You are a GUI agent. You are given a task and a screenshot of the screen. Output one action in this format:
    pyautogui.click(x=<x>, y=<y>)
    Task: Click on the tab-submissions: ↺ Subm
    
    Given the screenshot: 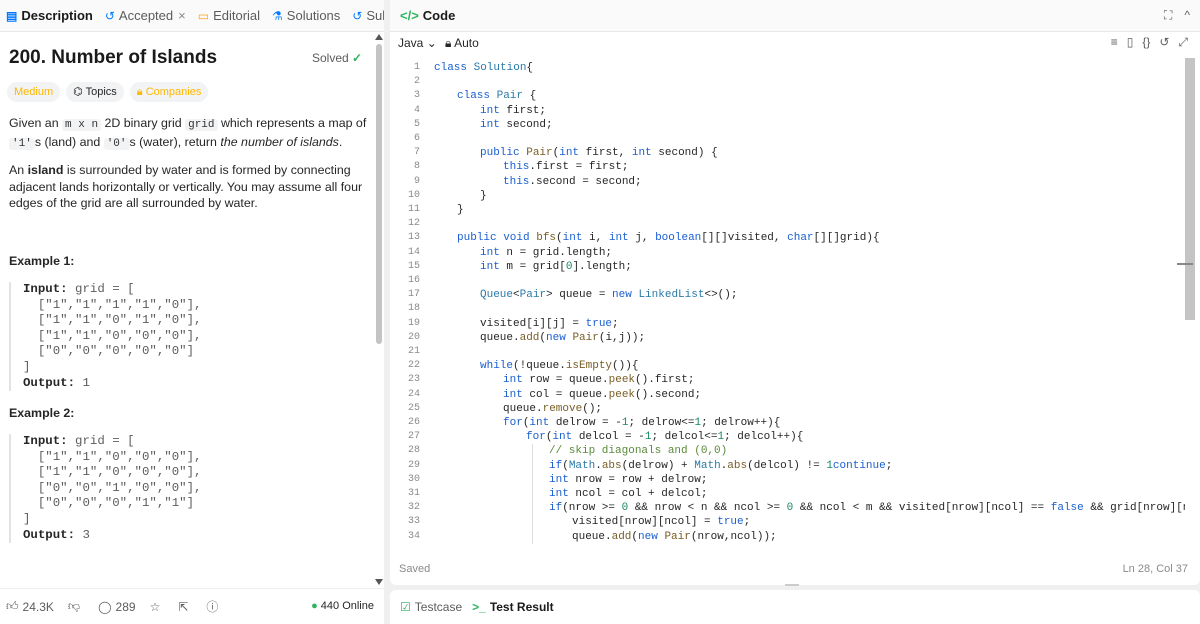 What is the action you would take?
    pyautogui.click(x=365, y=15)
    